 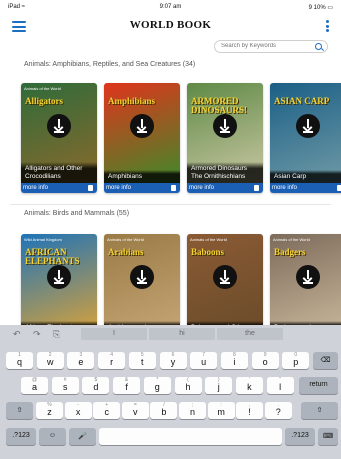 I want to click on more-options-icon, so click(x=328, y=26).